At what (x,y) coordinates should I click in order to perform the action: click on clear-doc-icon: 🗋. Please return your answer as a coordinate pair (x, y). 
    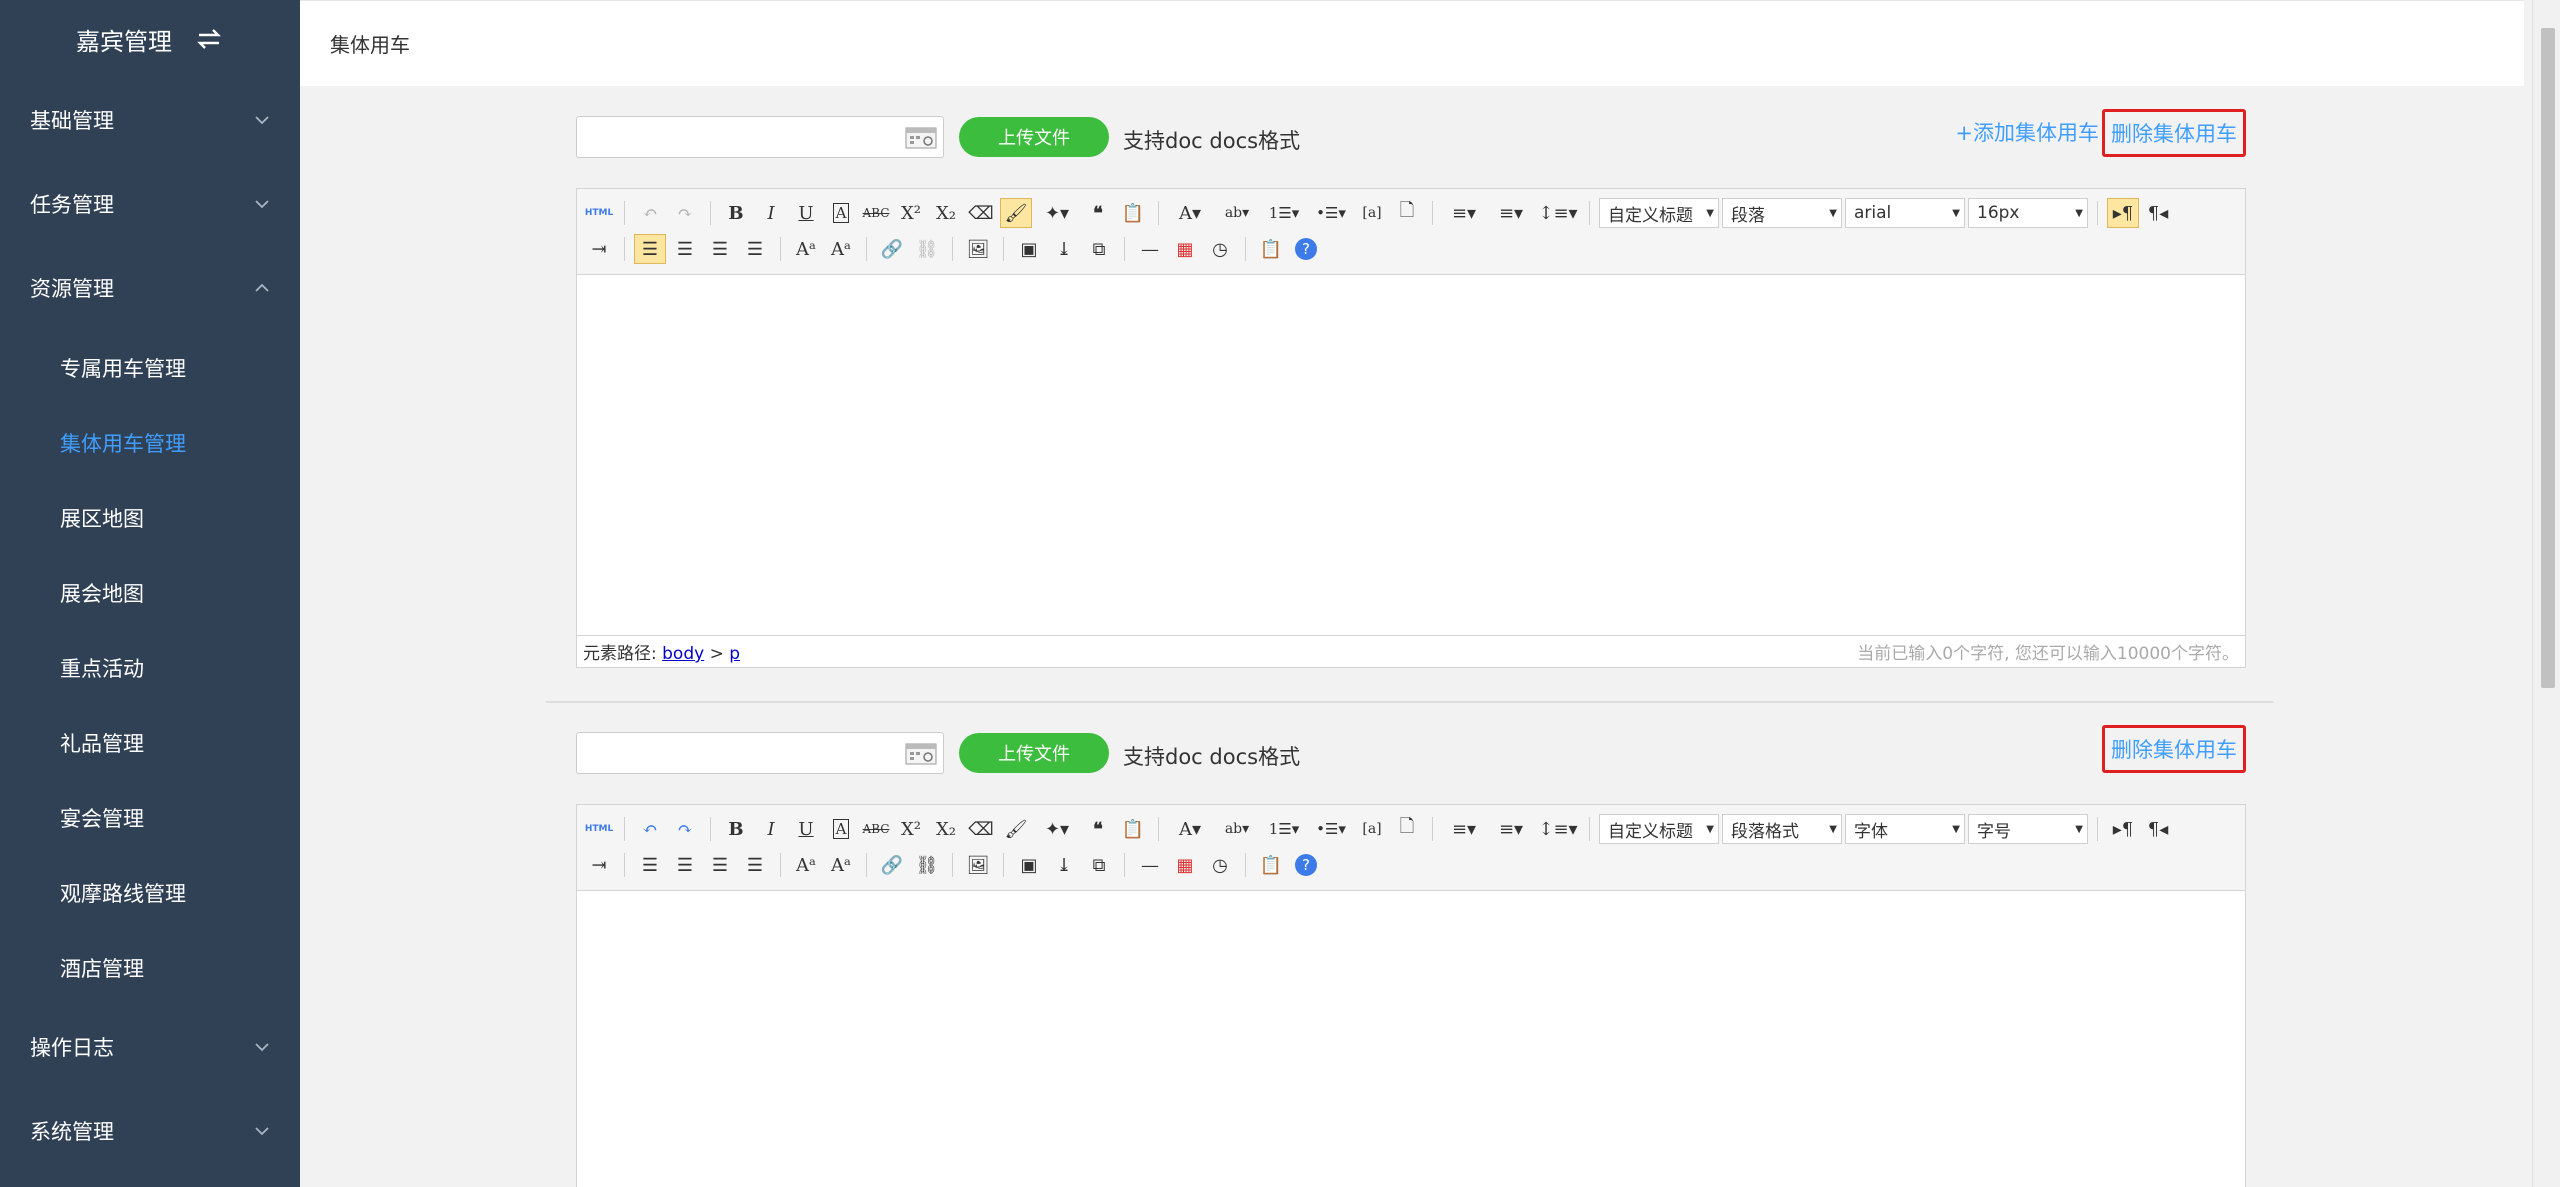
    Looking at the image, I should click on (1407, 213).